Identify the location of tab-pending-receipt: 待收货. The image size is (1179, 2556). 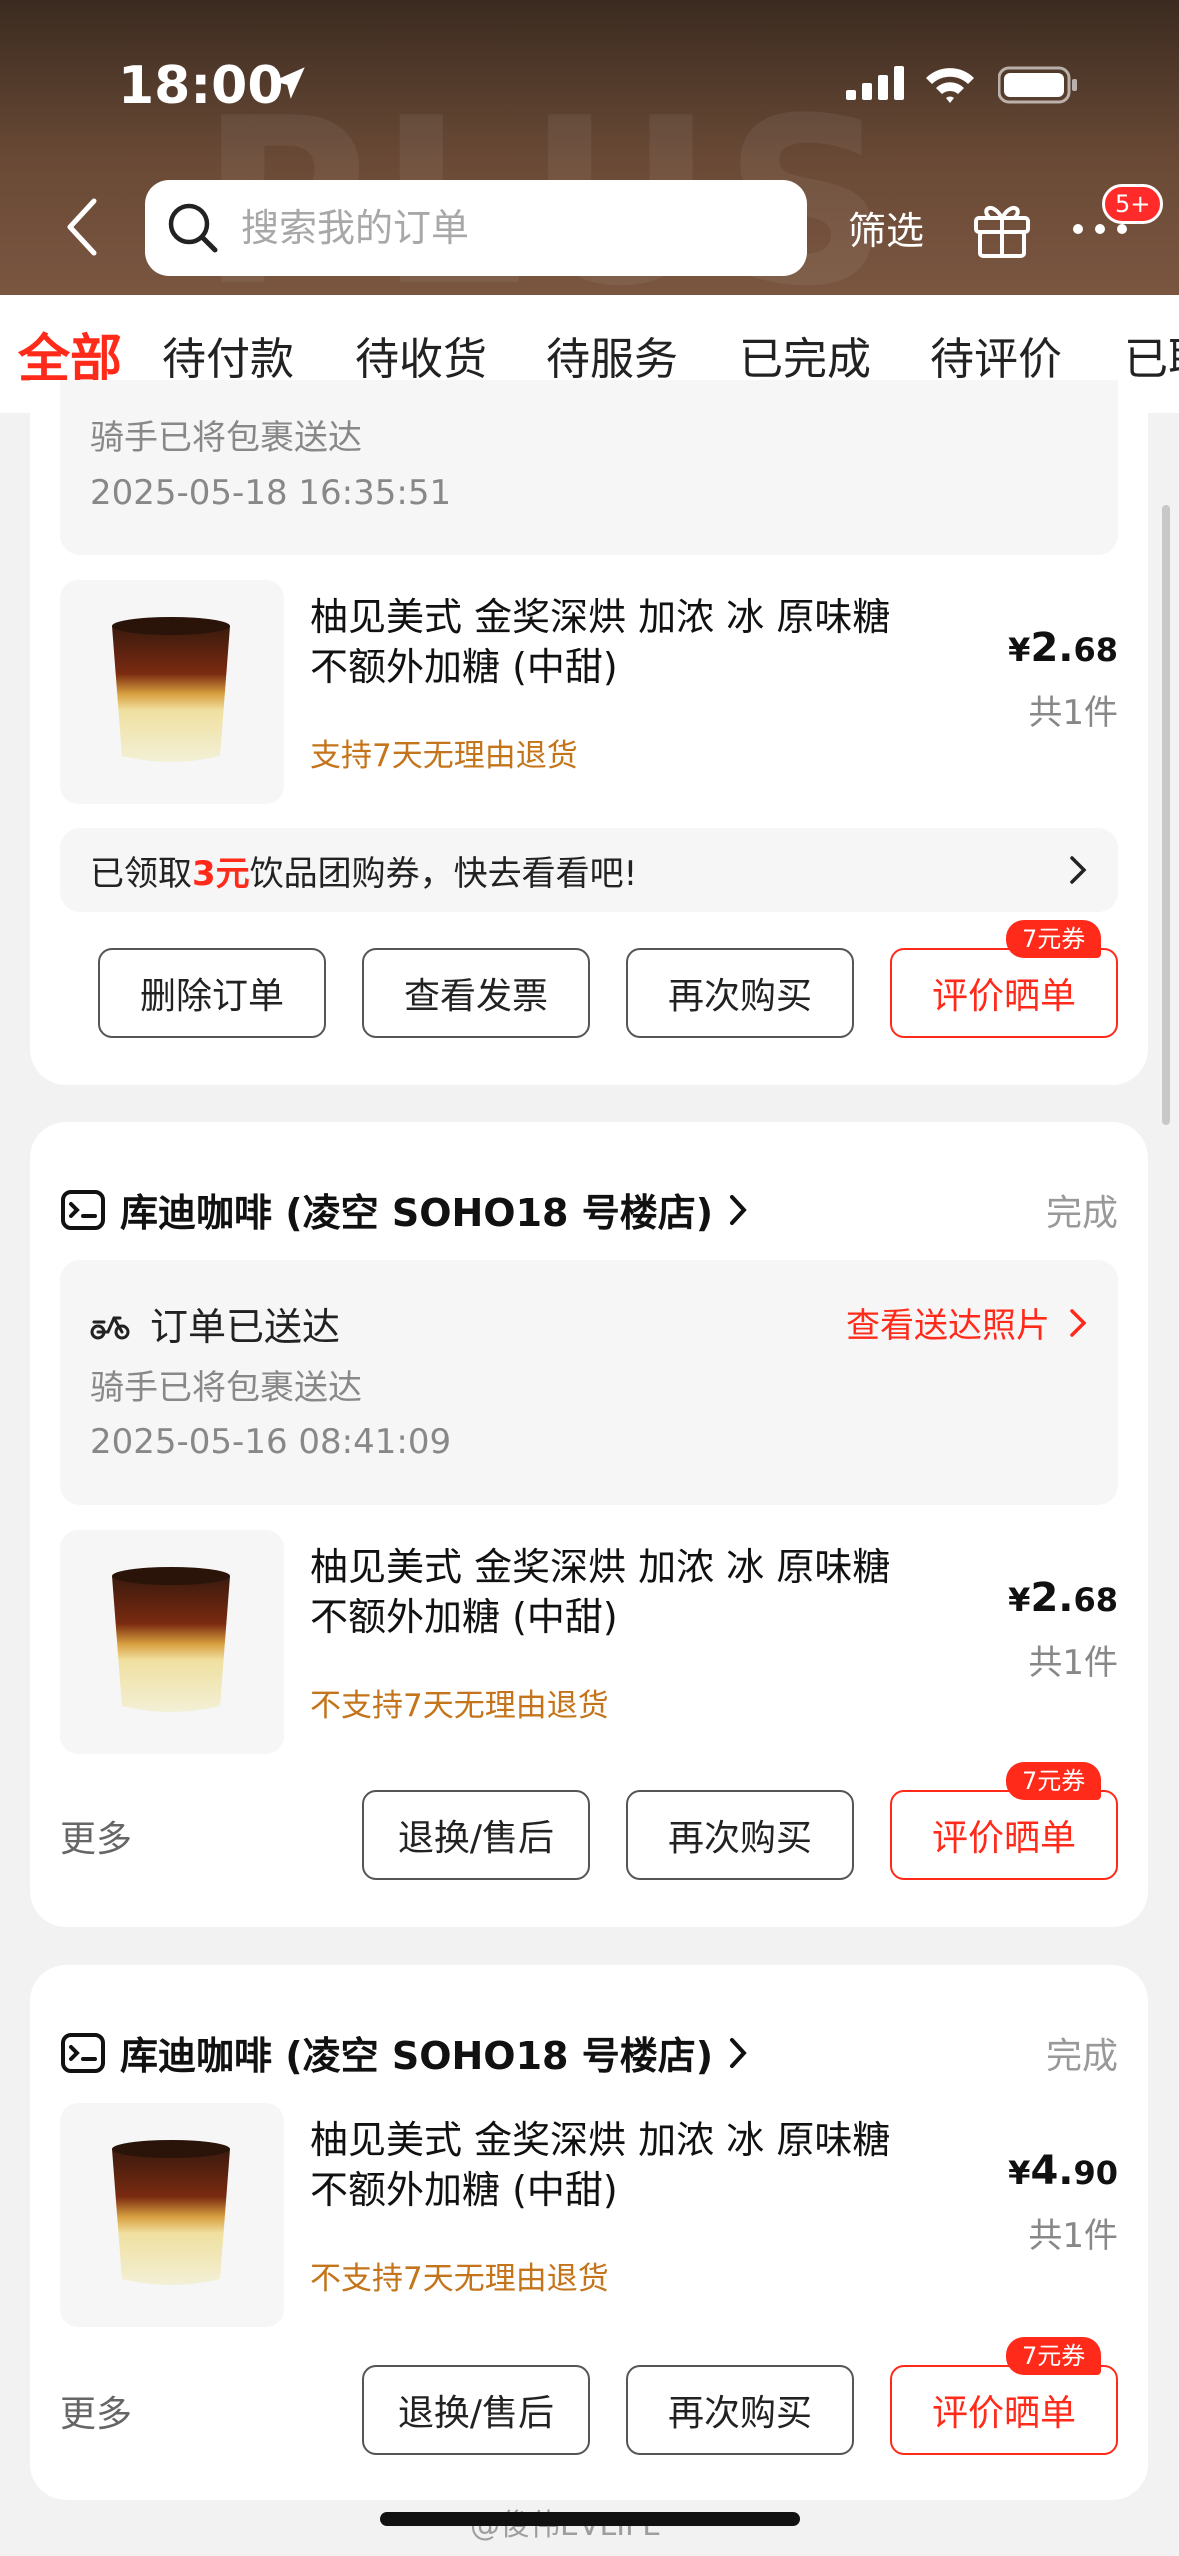
(421, 355).